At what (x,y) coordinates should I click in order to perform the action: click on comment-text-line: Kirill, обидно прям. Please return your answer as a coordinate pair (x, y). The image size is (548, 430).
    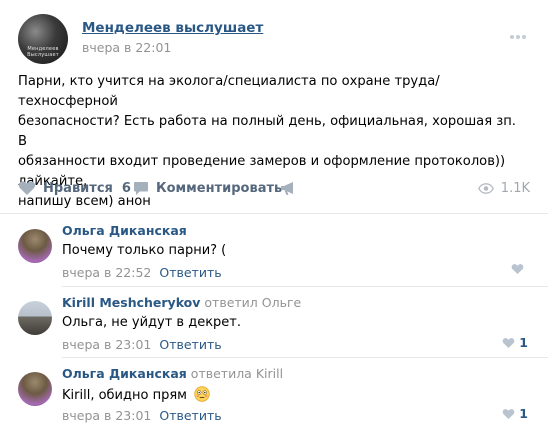
    Looking at the image, I should click on (136, 394).